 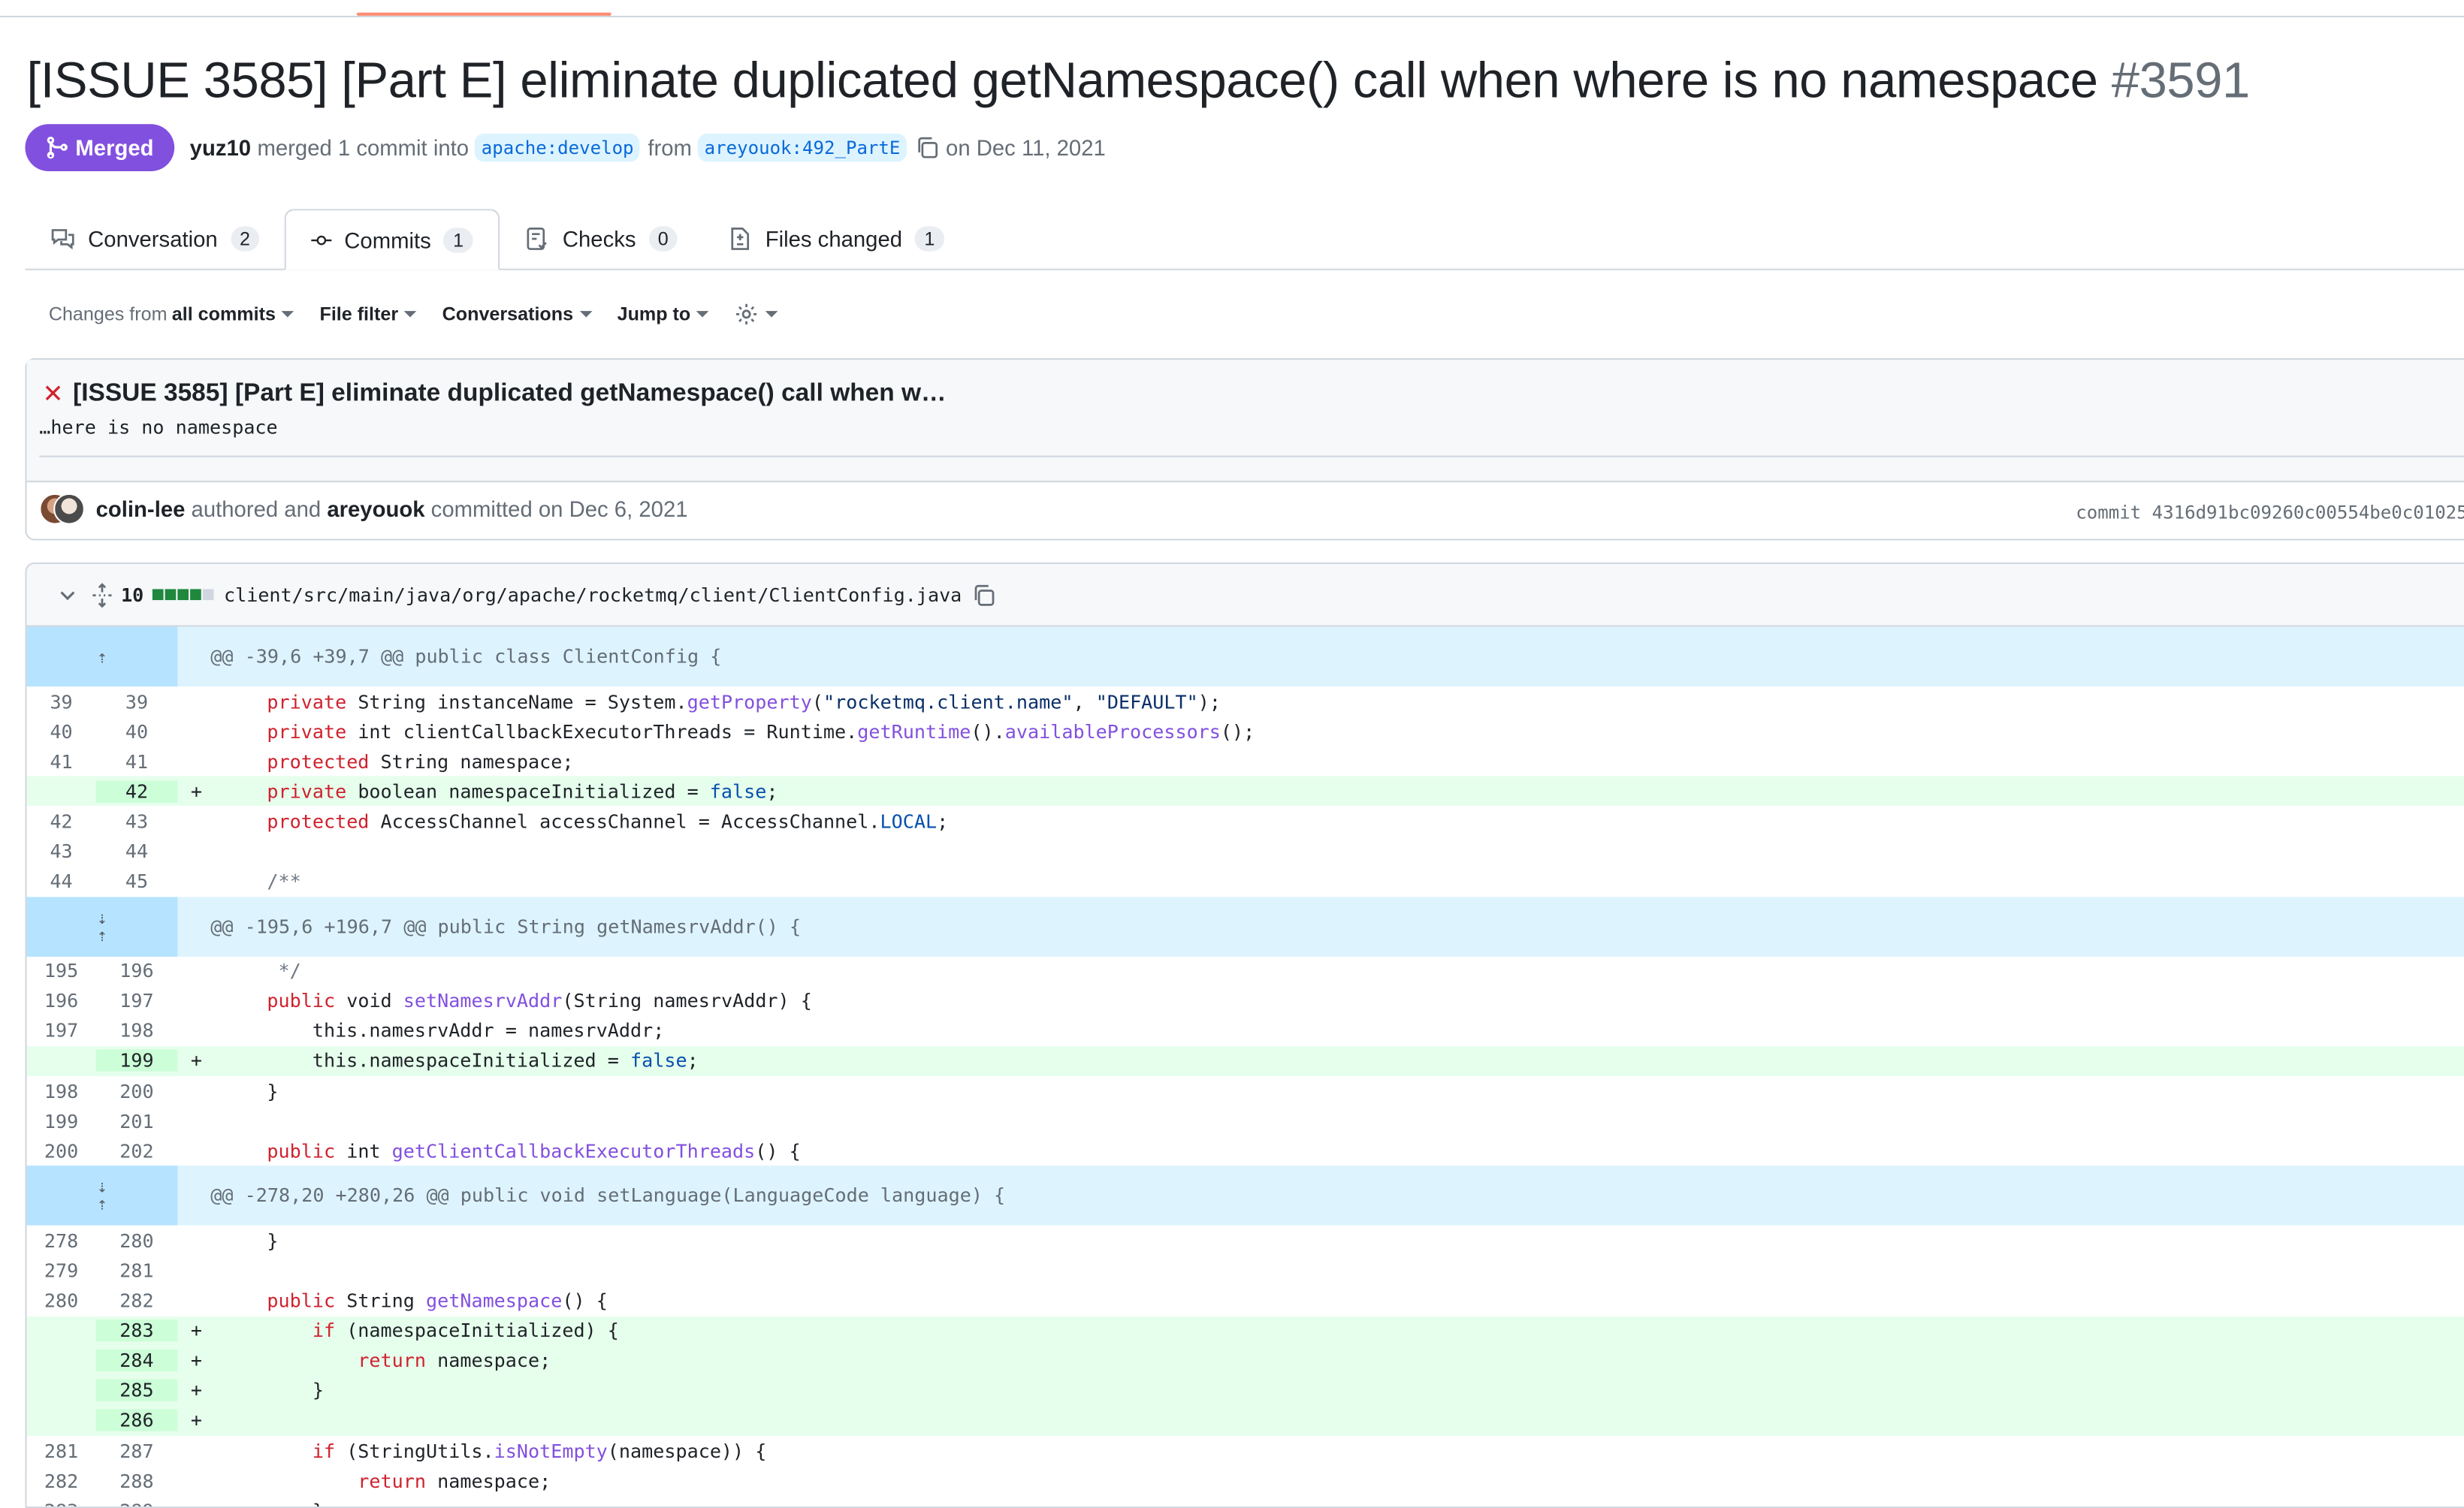 I want to click on new-line-number: 282, so click(x=137, y=1300).